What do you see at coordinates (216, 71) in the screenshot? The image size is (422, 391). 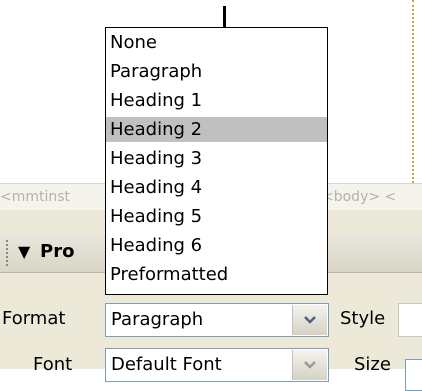 I see `option-paragraph: Paragraph` at bounding box center [216, 71].